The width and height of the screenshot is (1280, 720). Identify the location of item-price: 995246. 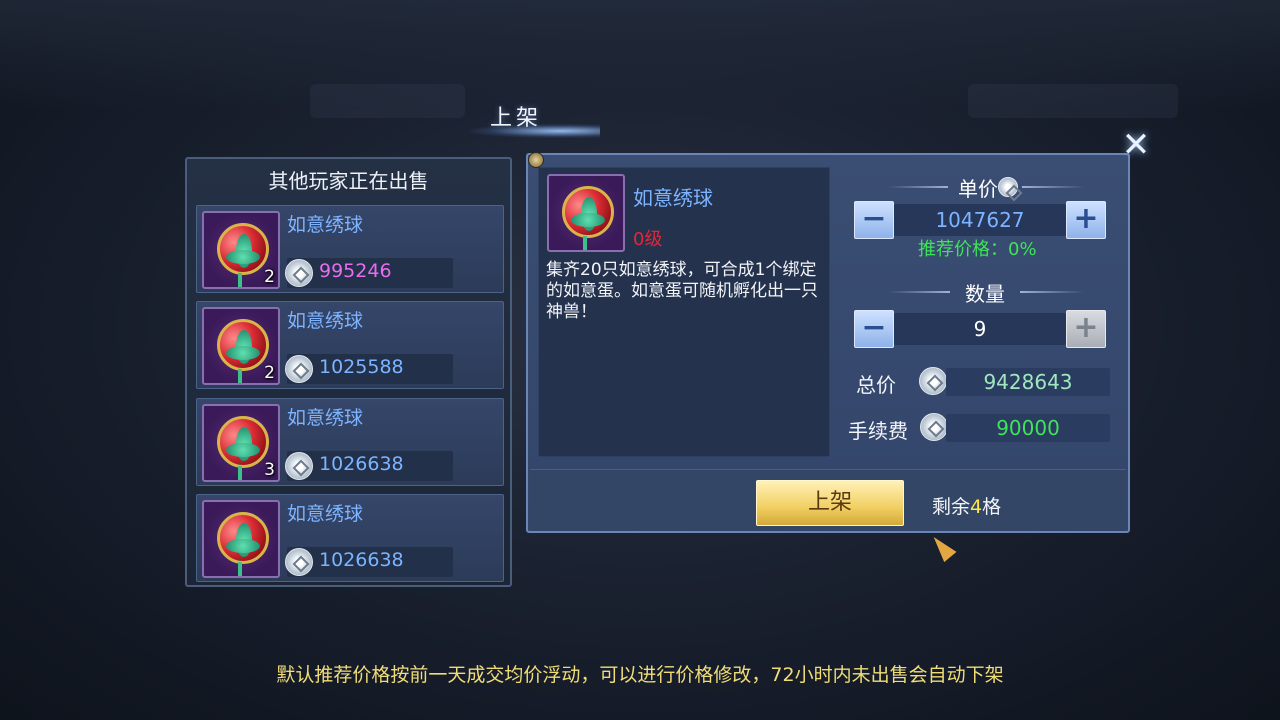
(355, 271).